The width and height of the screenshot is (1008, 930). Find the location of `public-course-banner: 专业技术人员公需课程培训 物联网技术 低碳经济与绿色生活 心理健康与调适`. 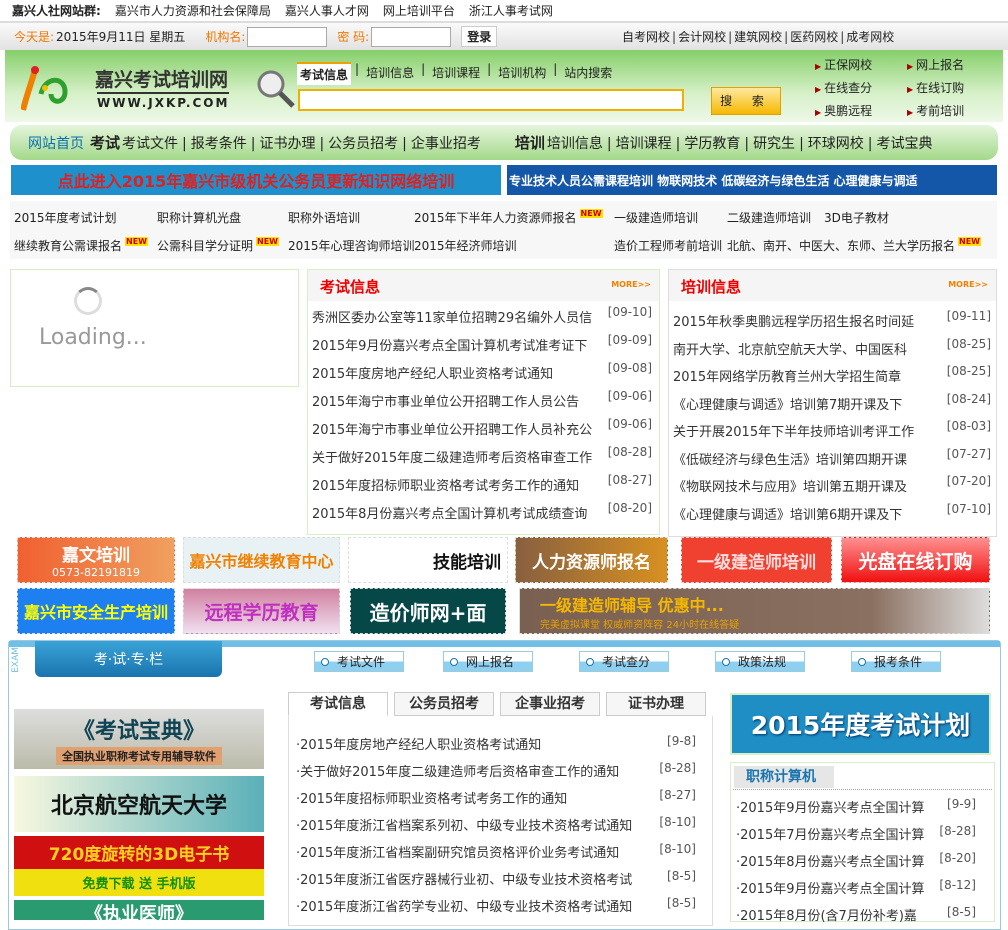

public-course-banner: 专业技术人员公需课程培训 物联网技术 低碳经济与绿色生活 心理健康与调适 is located at coordinates (752, 180).